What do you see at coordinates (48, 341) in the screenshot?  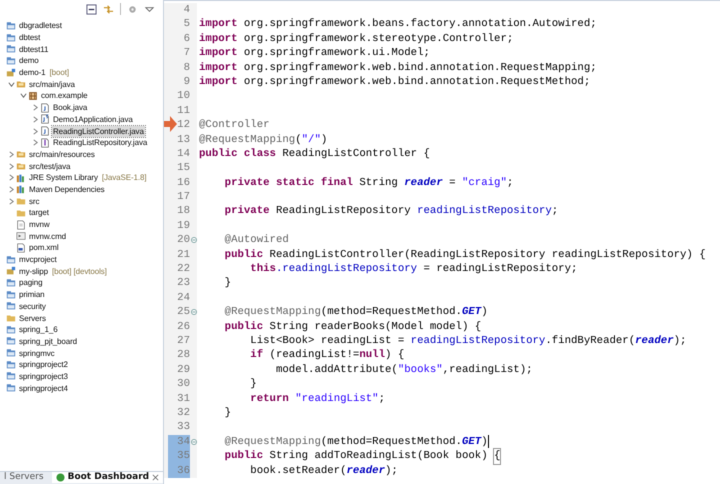 I see `tree-item: spring_pjt_board` at bounding box center [48, 341].